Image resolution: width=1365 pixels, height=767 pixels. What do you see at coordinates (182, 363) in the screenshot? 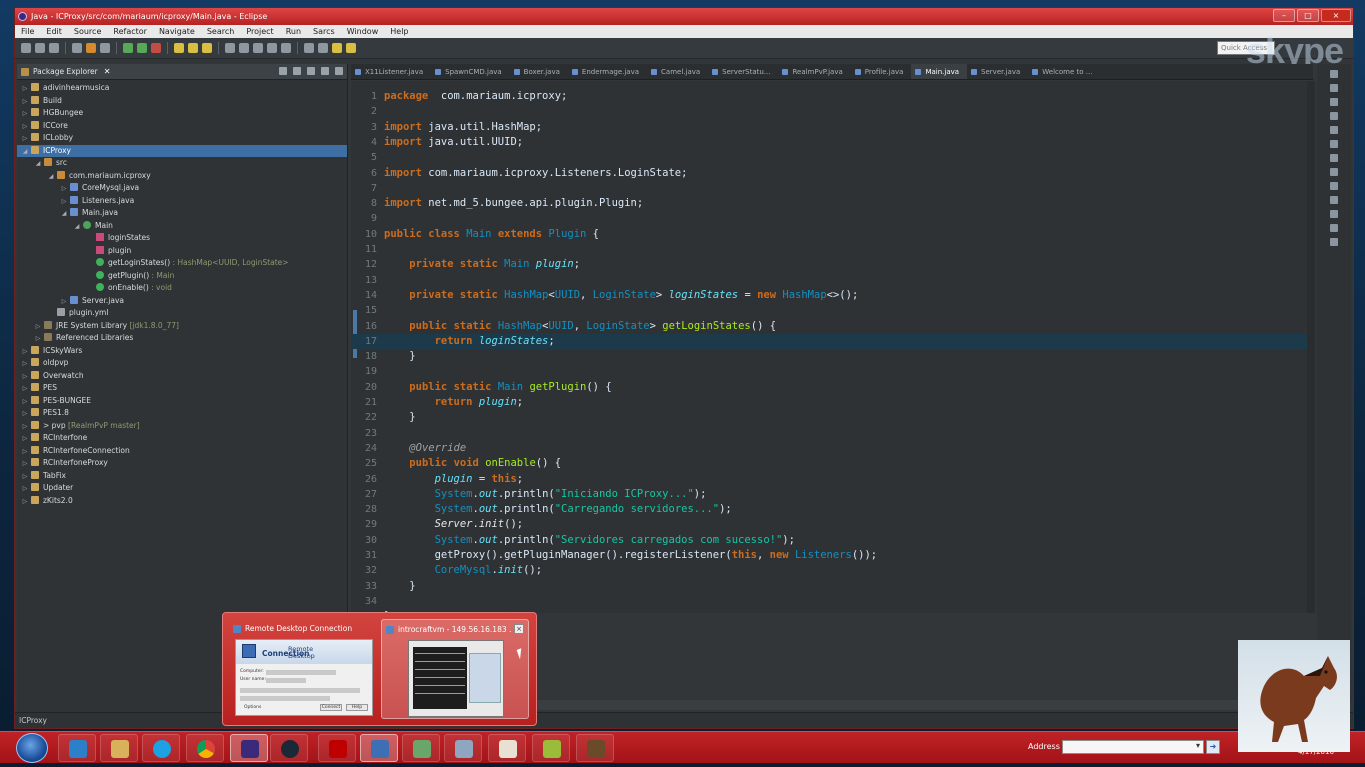
I see `tree-item: ▷ oldpvp` at bounding box center [182, 363].